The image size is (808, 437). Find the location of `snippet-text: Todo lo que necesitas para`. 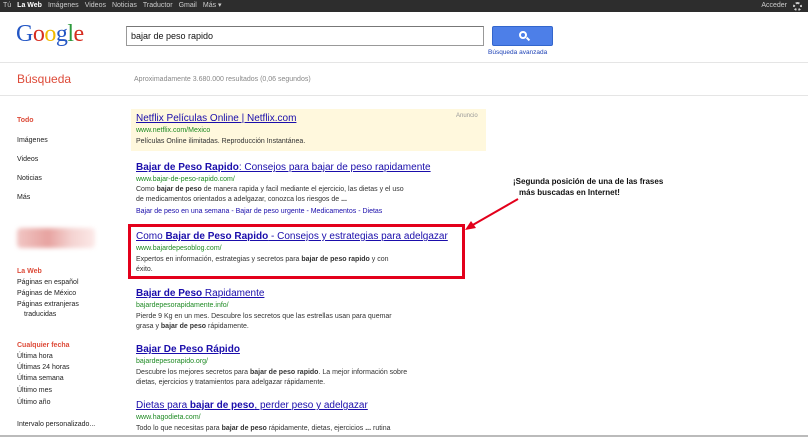

snippet-text: Todo lo que necesitas para is located at coordinates (179, 428).